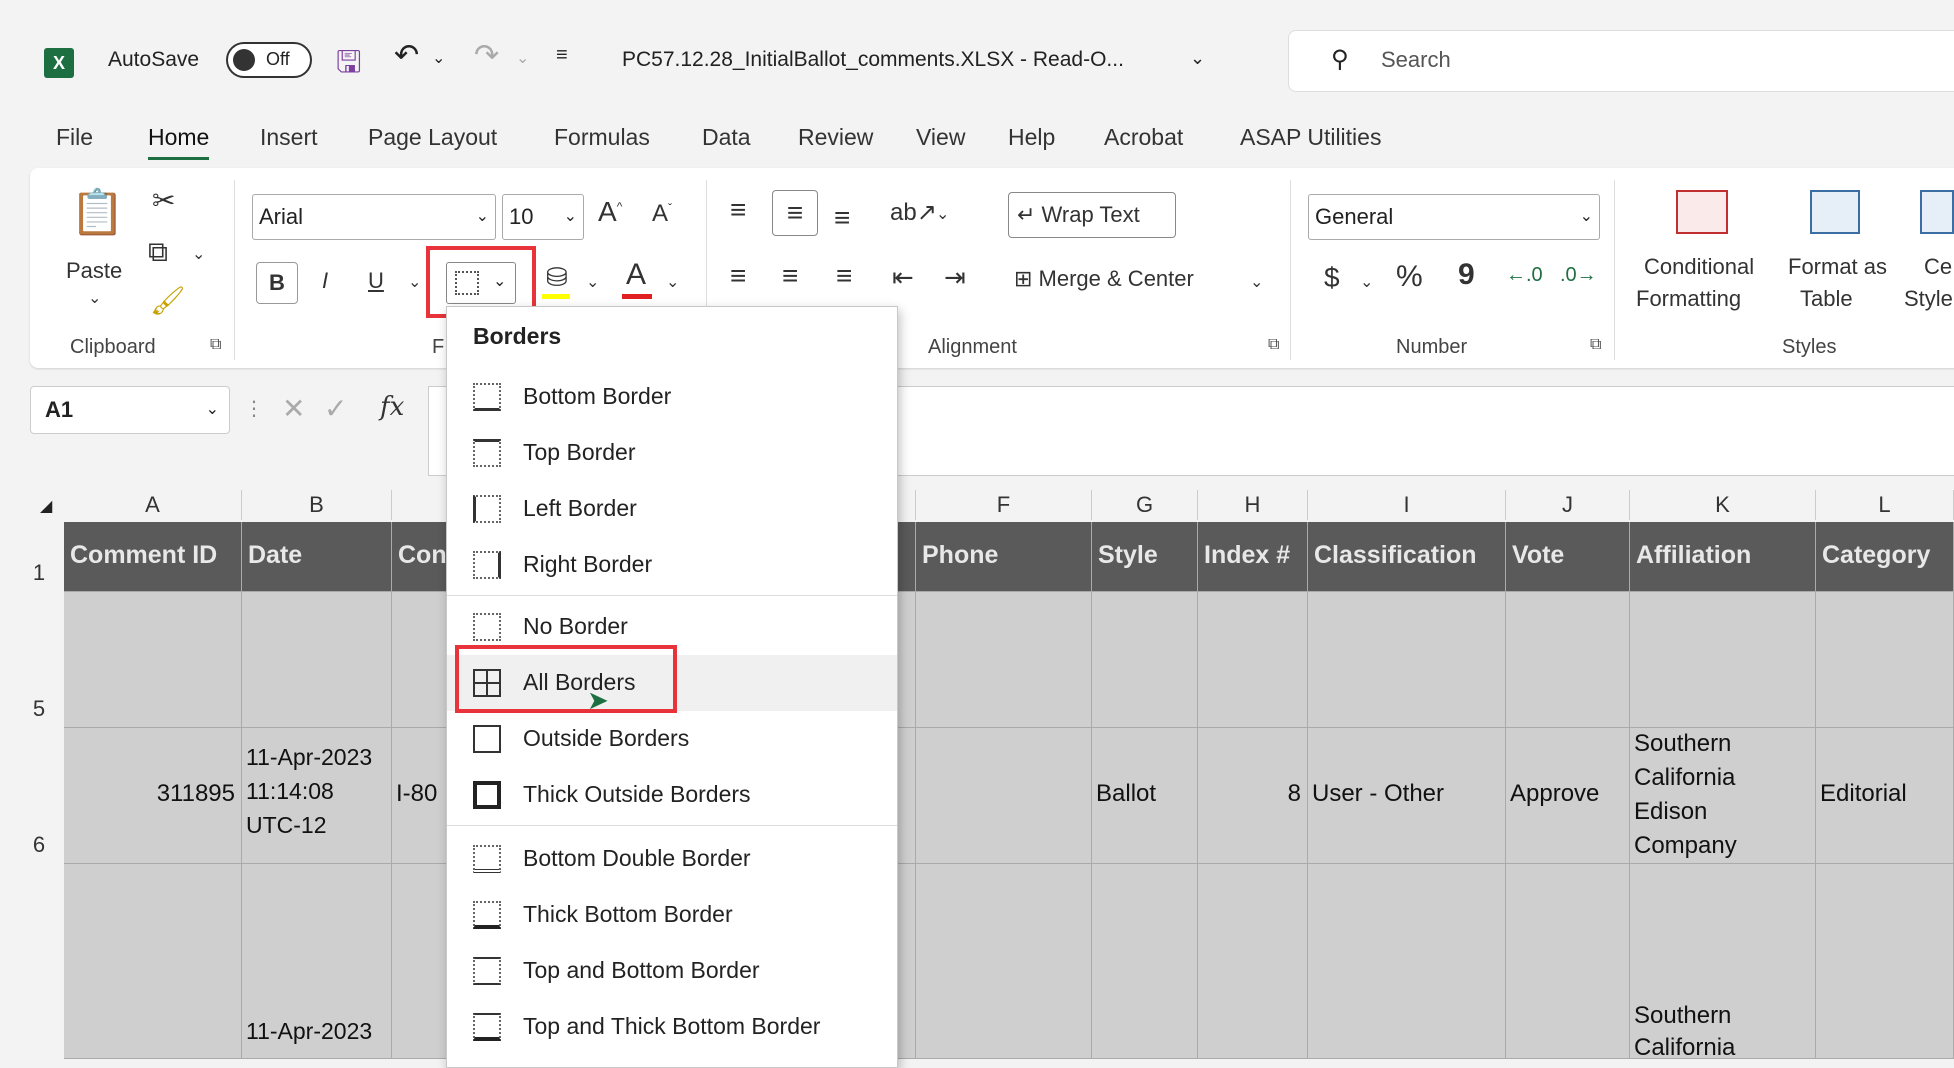 The width and height of the screenshot is (1954, 1068). What do you see at coordinates (153, 505) in the screenshot?
I see `column-header-a: A` at bounding box center [153, 505].